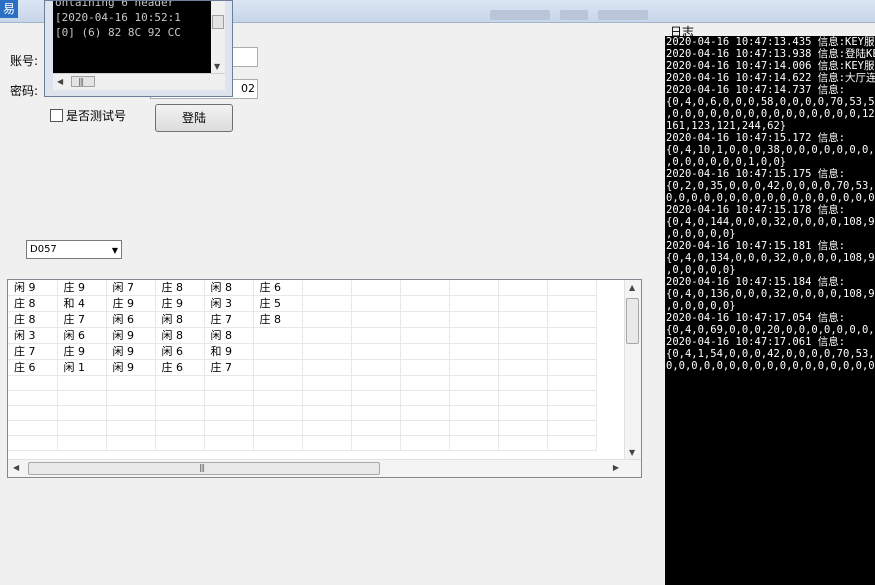 This screenshot has width=875, height=585. I want to click on grid-cell: 闲 1, so click(82, 367).